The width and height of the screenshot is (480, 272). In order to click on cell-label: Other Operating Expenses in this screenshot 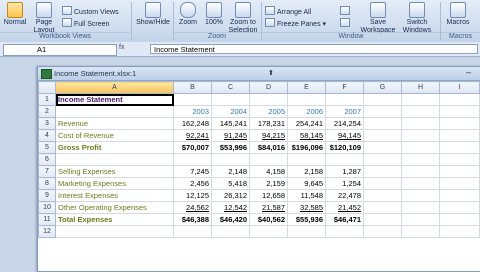, I will do `click(114, 207)`.